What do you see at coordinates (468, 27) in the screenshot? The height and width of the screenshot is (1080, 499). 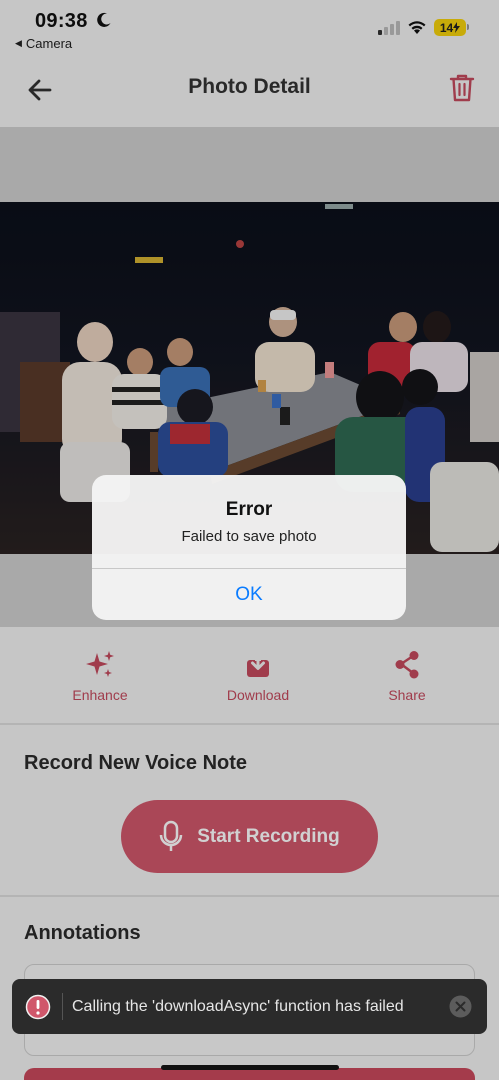 I see `battery-tip` at bounding box center [468, 27].